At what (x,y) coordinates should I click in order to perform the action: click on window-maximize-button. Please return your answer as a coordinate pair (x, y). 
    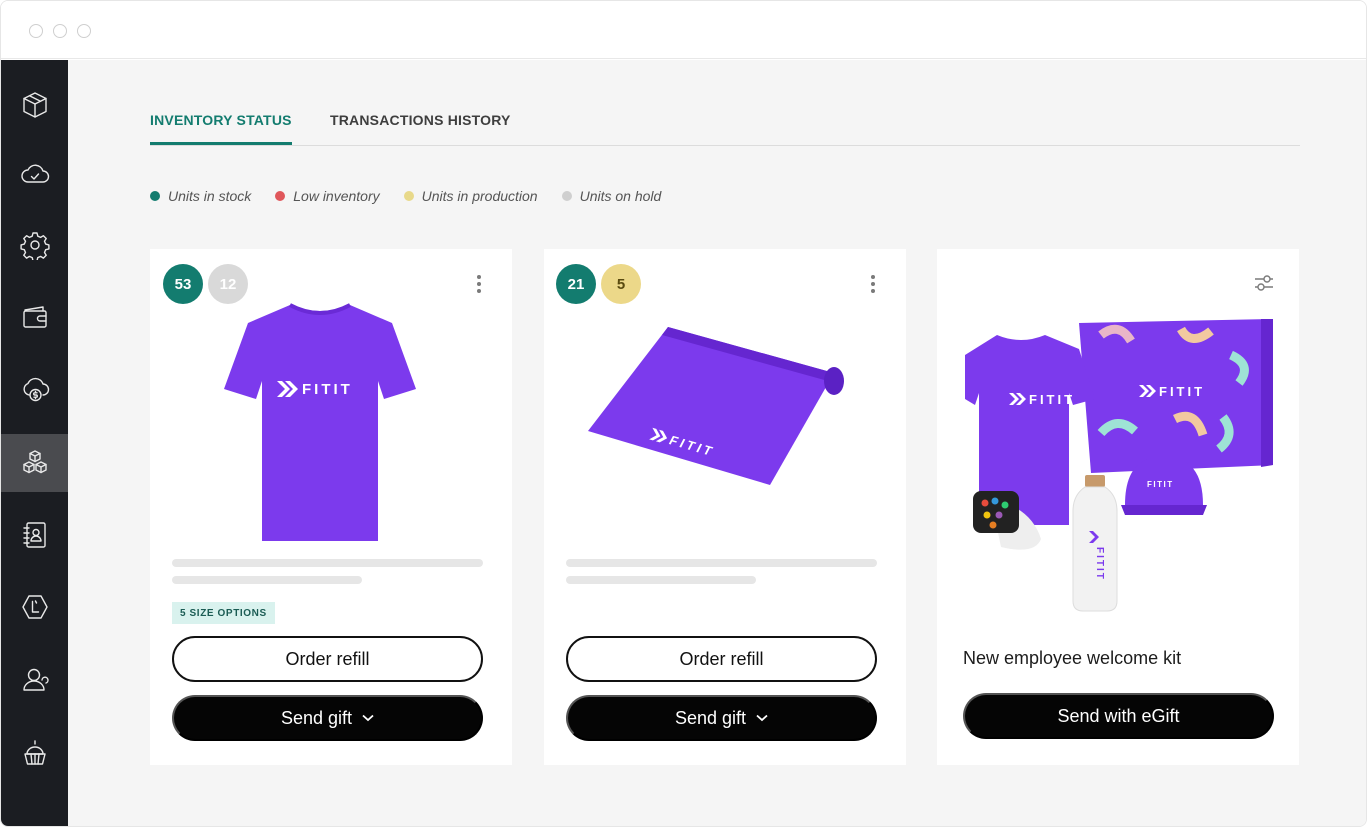
    Looking at the image, I should click on (84, 31).